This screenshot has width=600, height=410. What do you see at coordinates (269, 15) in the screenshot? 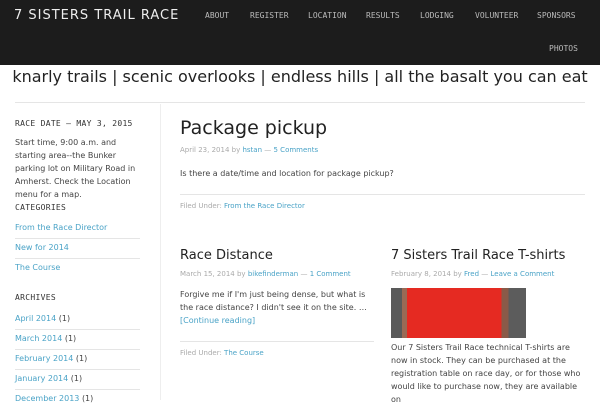
I see `nav-register: REGISTER` at bounding box center [269, 15].